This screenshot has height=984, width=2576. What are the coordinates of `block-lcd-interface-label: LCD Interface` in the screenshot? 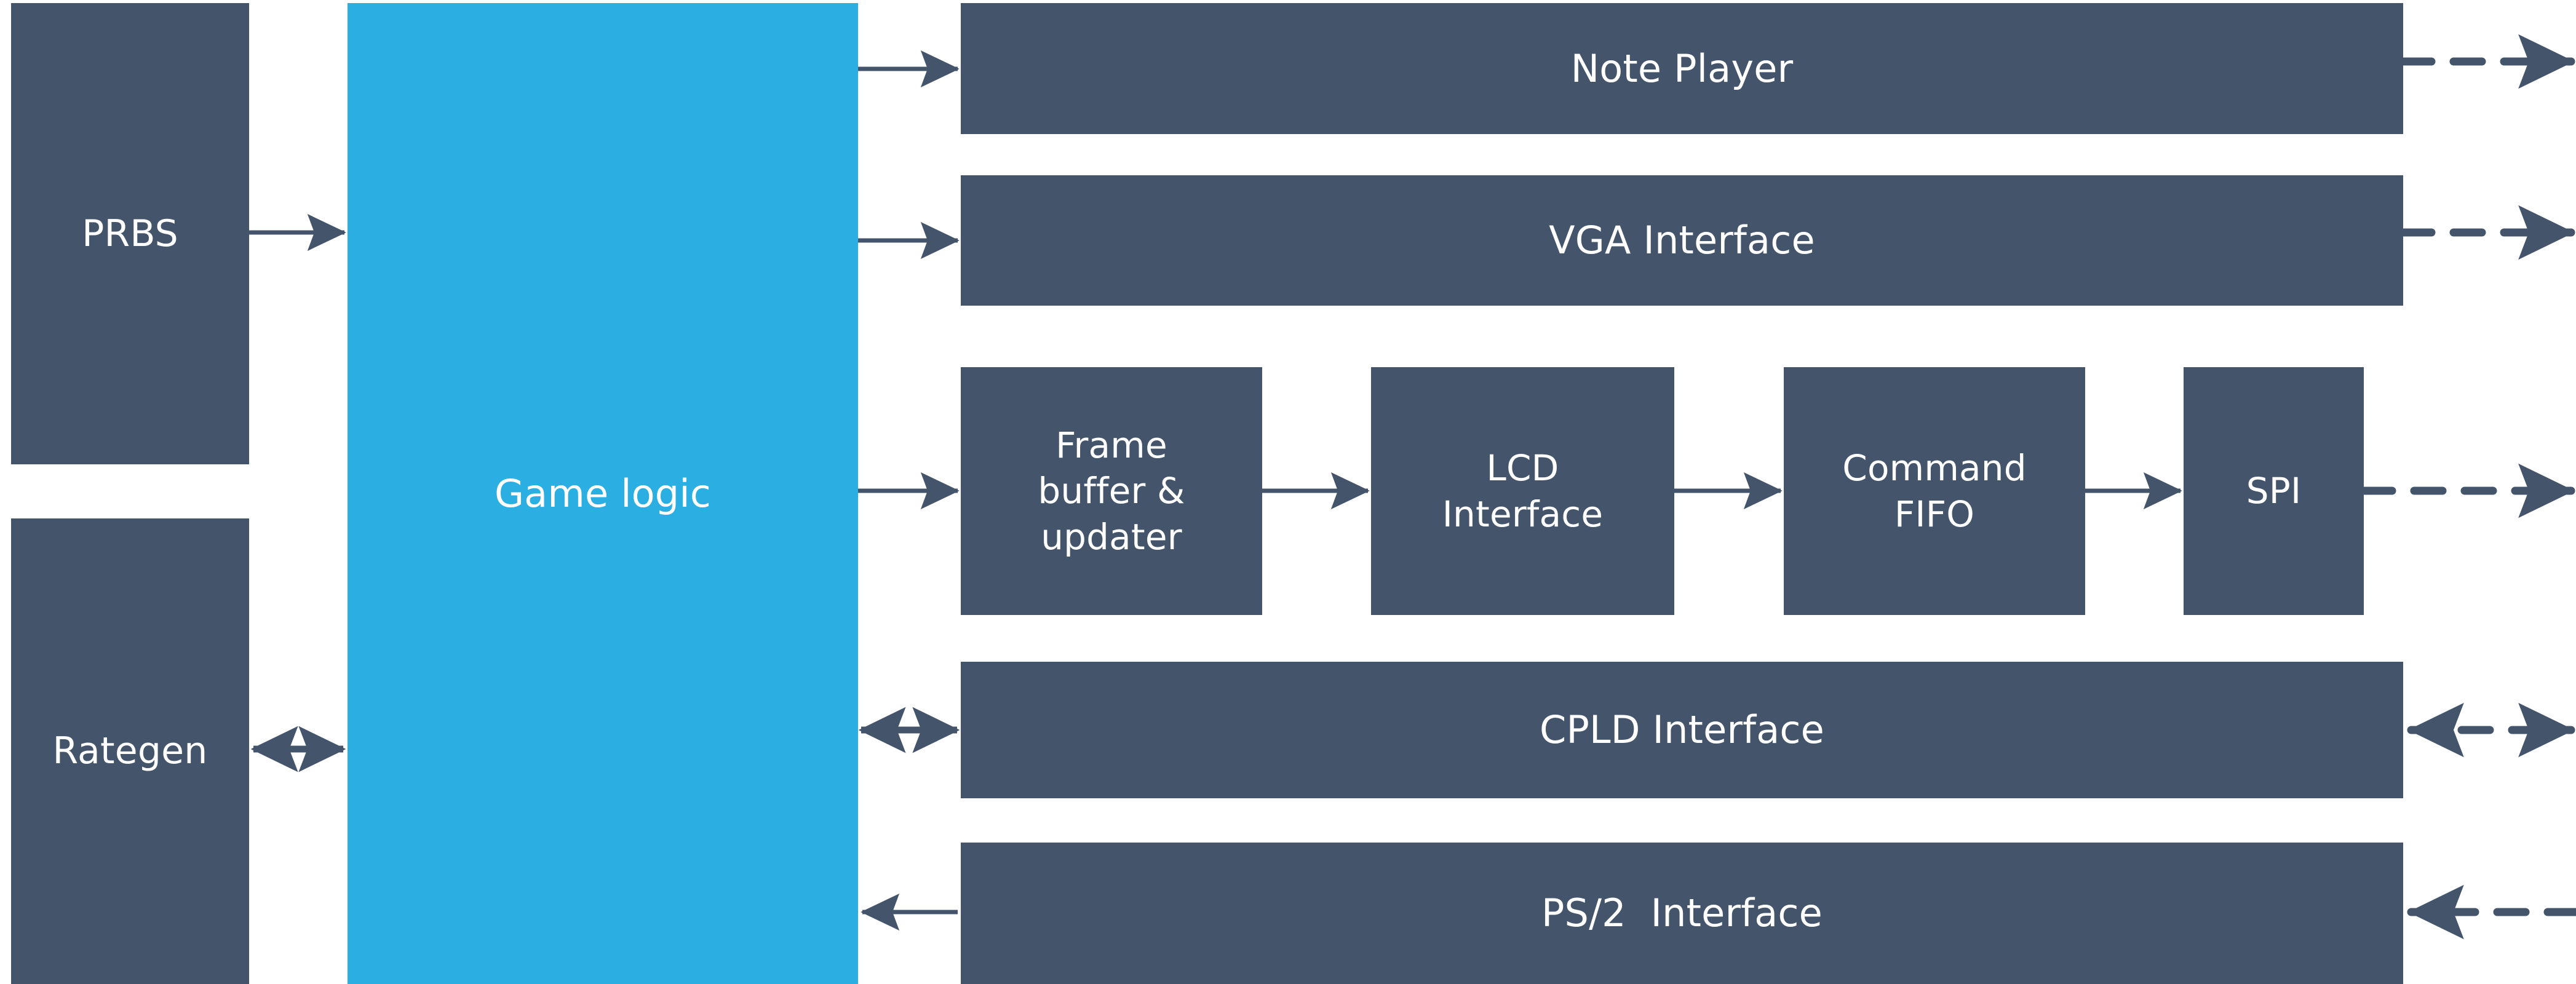 It's located at (1523, 491).